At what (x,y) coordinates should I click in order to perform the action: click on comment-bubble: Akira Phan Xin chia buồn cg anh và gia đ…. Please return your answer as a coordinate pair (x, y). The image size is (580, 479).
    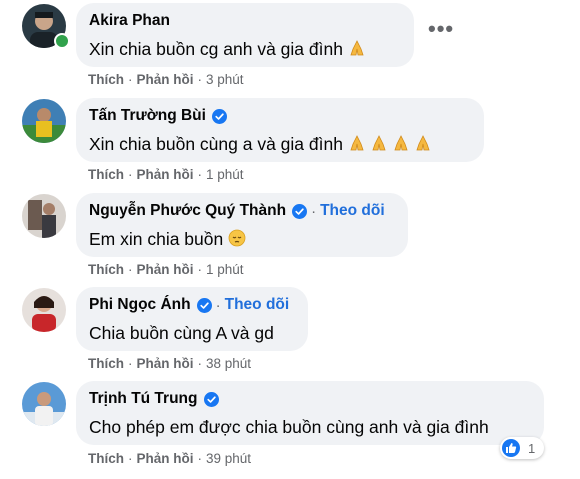
    Looking at the image, I should click on (245, 35).